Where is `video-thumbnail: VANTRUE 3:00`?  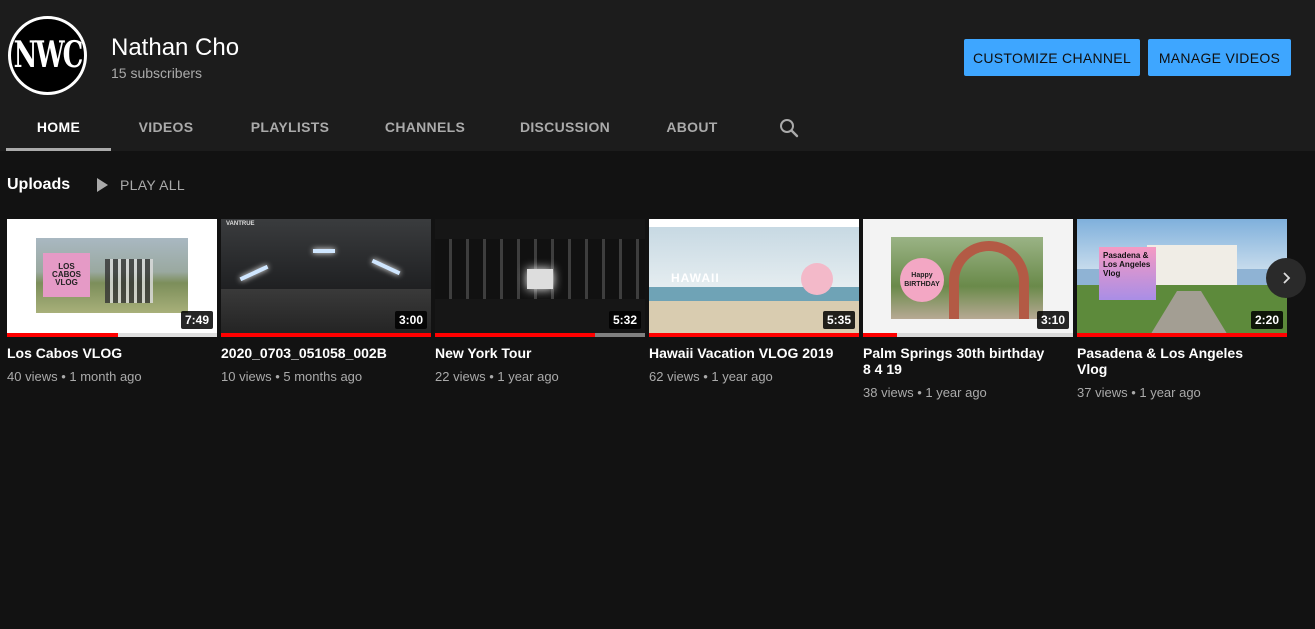 video-thumbnail: VANTRUE 3:00 is located at coordinates (326, 278).